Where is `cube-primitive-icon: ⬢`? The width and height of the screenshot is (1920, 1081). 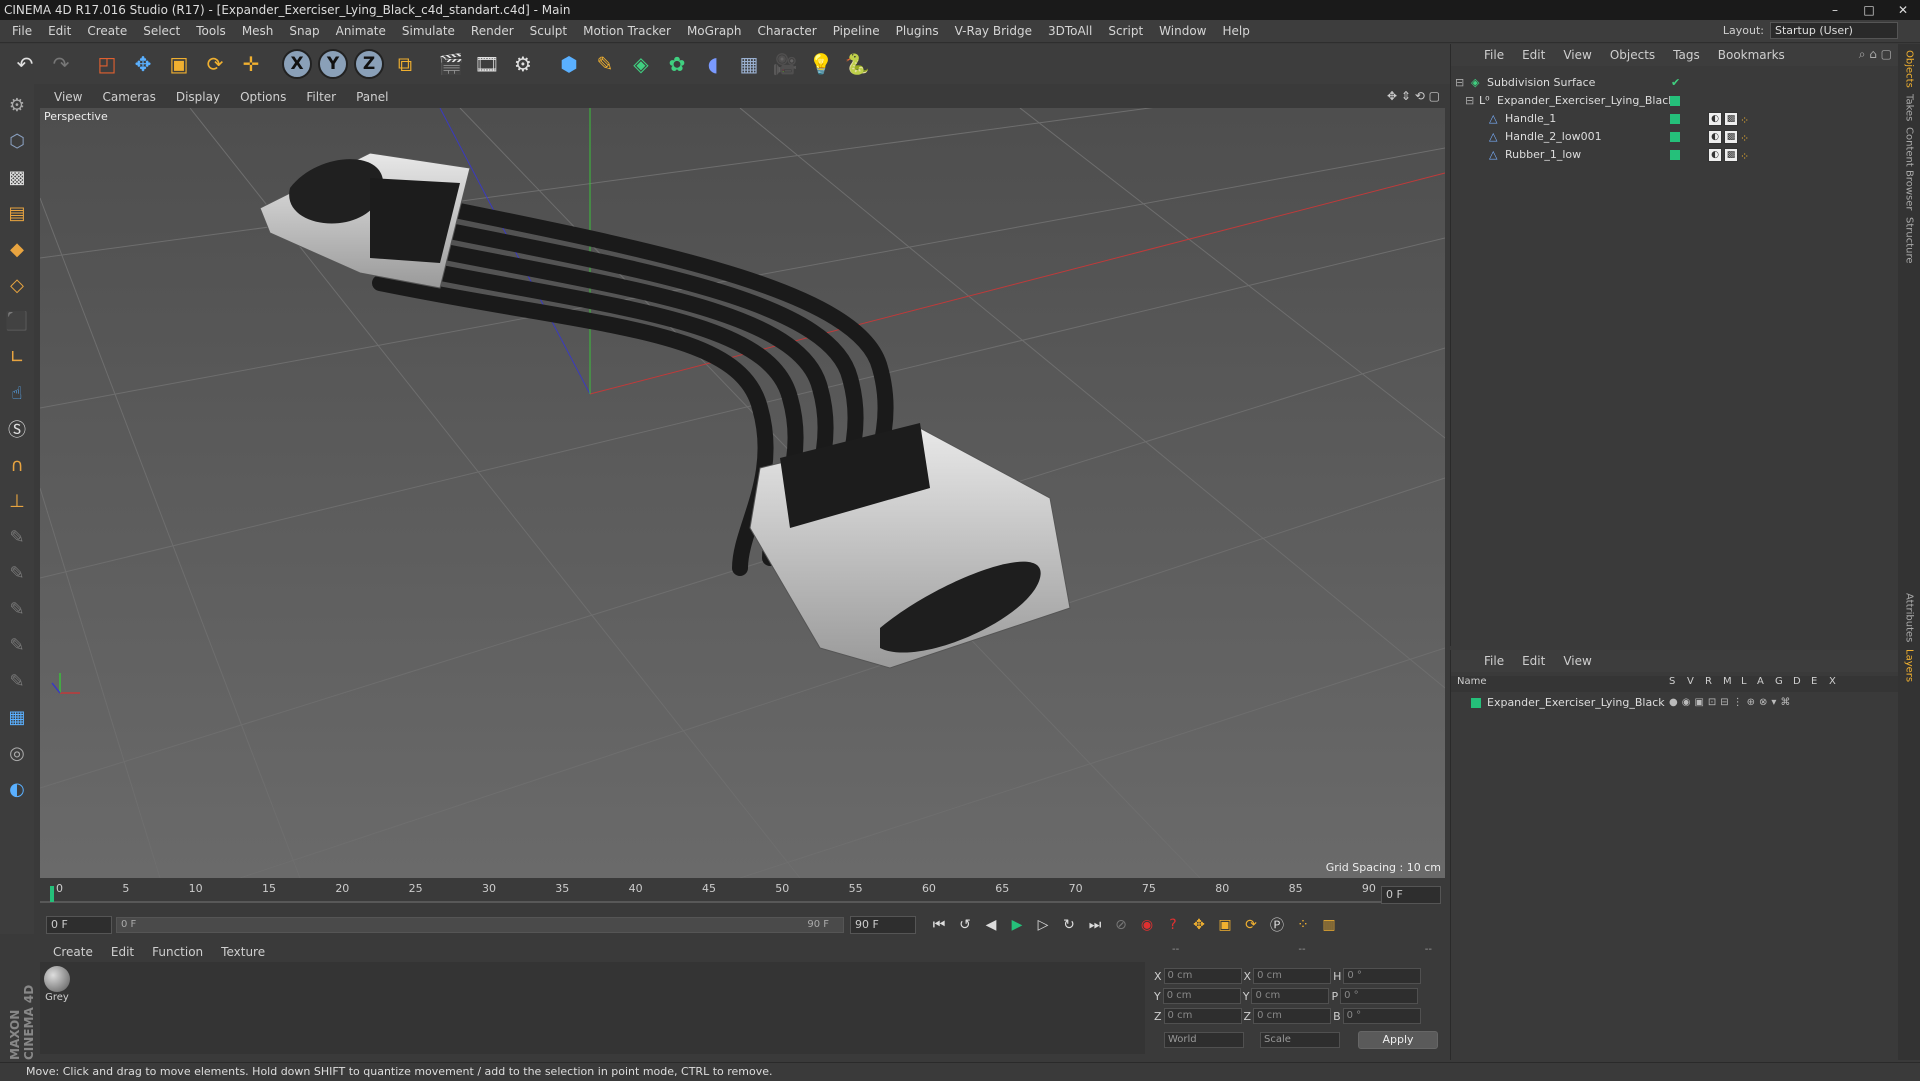
cube-primitive-icon: ⬢ is located at coordinates (569, 64).